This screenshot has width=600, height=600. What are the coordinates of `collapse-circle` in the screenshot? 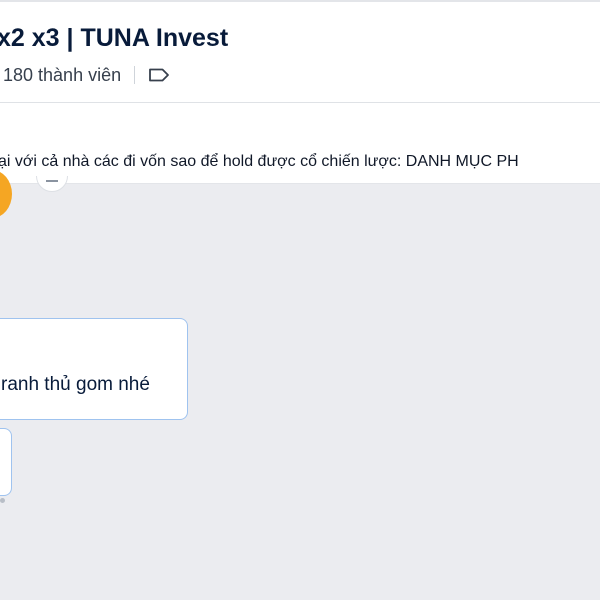 It's located at (52, 184).